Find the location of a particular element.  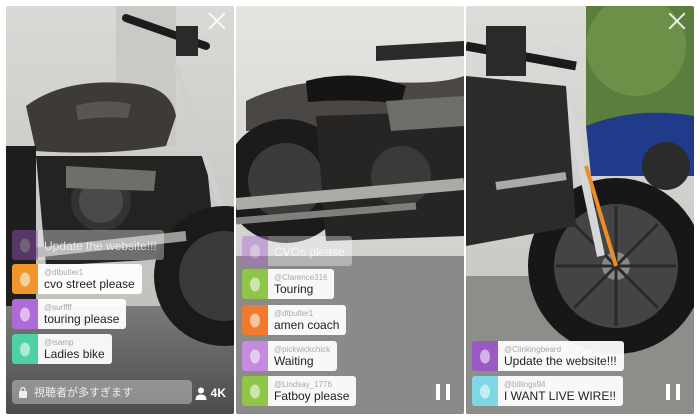

comment-body: @billings94 I WANT LIVE WIRE!! is located at coordinates (561, 391).